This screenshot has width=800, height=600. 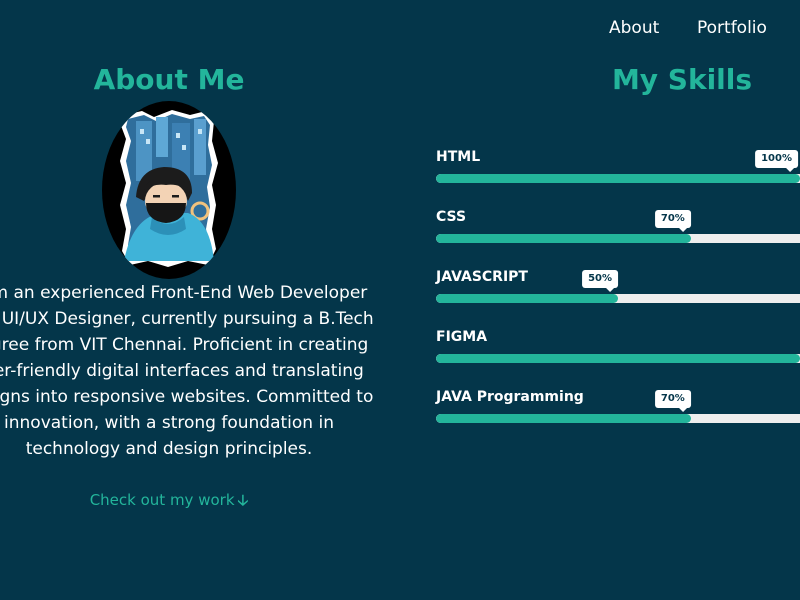 I want to click on skill-label: HTML, so click(x=458, y=157).